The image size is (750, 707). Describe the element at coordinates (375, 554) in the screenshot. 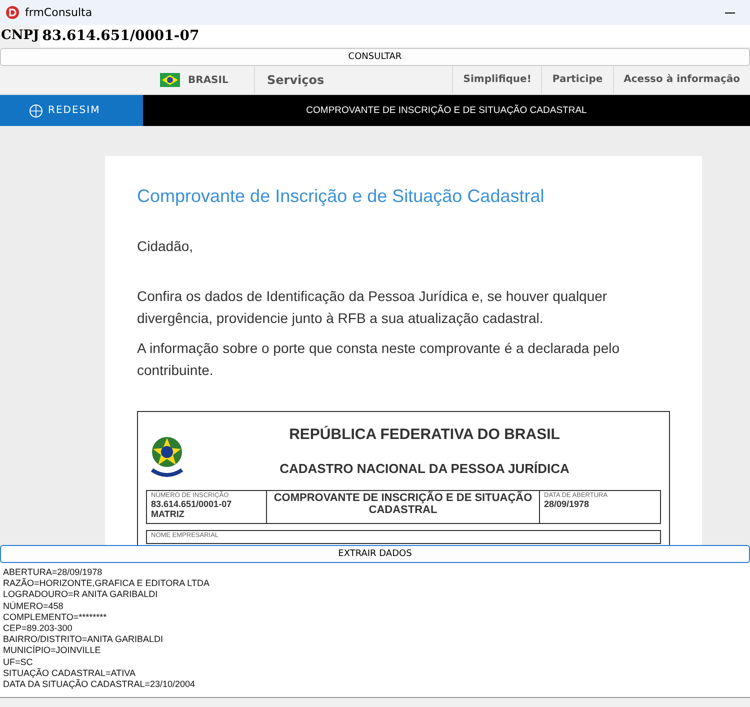

I see `extract-button: EXTRAIR DADOS` at that location.